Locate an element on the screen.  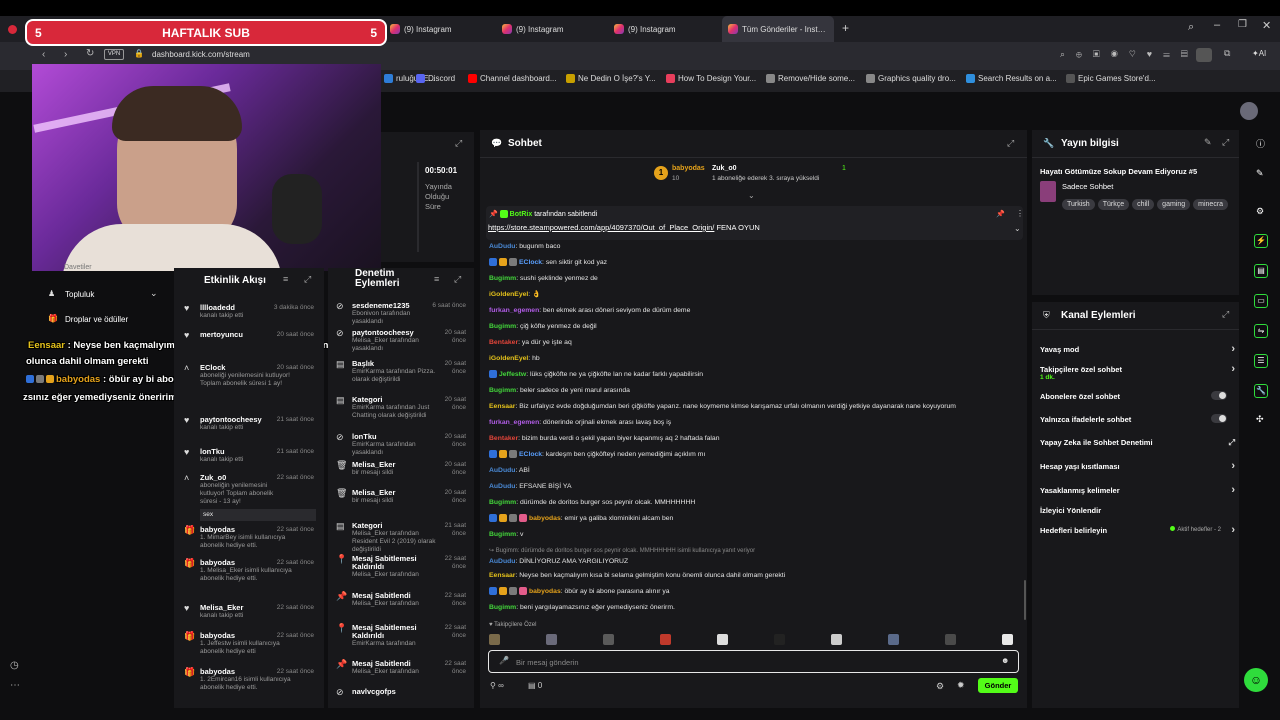
chat-message: AuDudu: DİNLİYORUZ AMA YARGILIYORUZ is located at coordinates (754, 561).